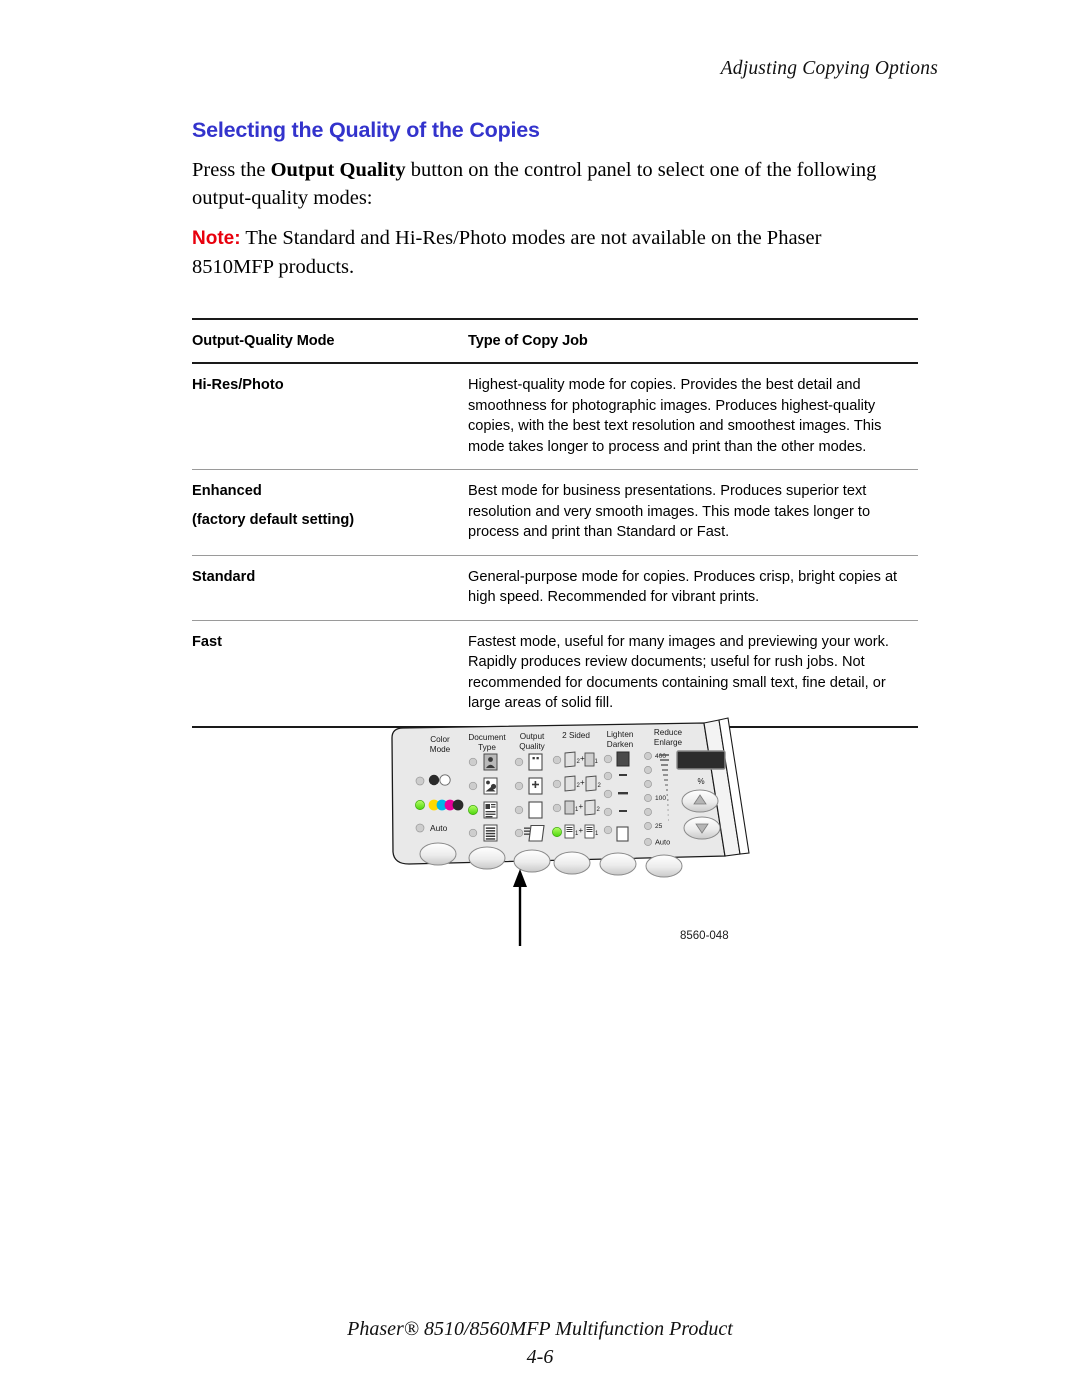 The width and height of the screenshot is (1080, 1397). Describe the element at coordinates (490, 810) in the screenshot. I see `icon-document-mixed` at that location.